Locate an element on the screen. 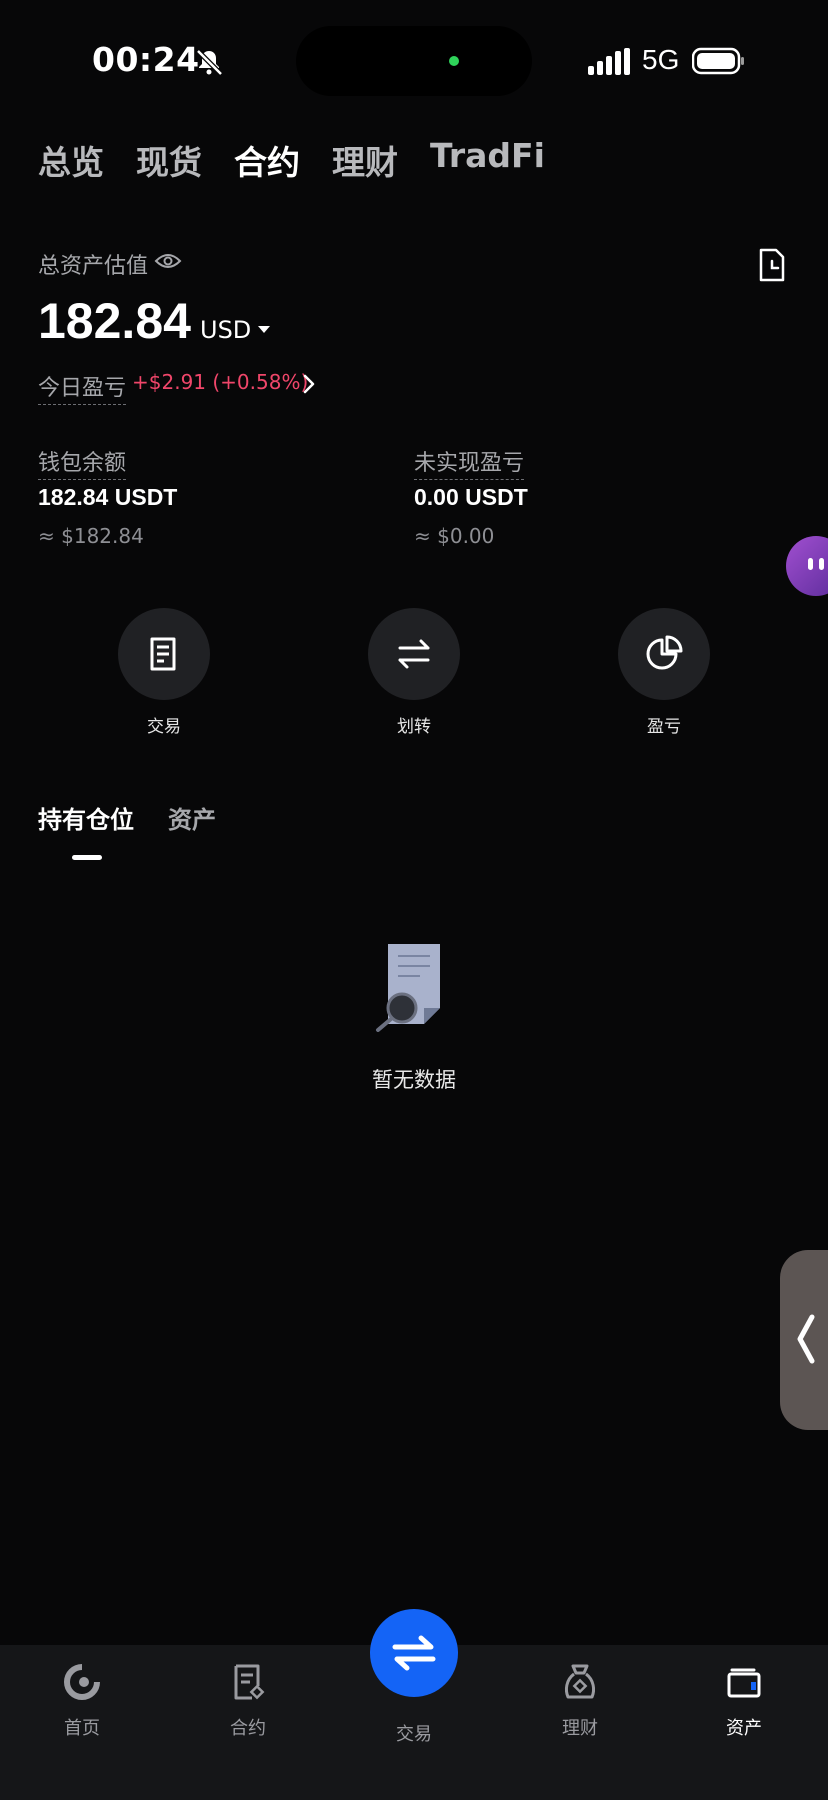 This screenshot has width=828, height=1800. swap-icon is located at coordinates (414, 1653).